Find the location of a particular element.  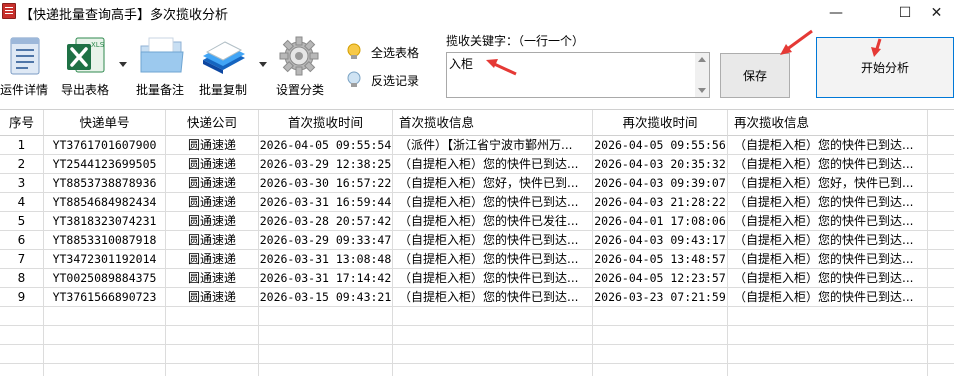

keyword-value: 入柜 is located at coordinates (461, 64).